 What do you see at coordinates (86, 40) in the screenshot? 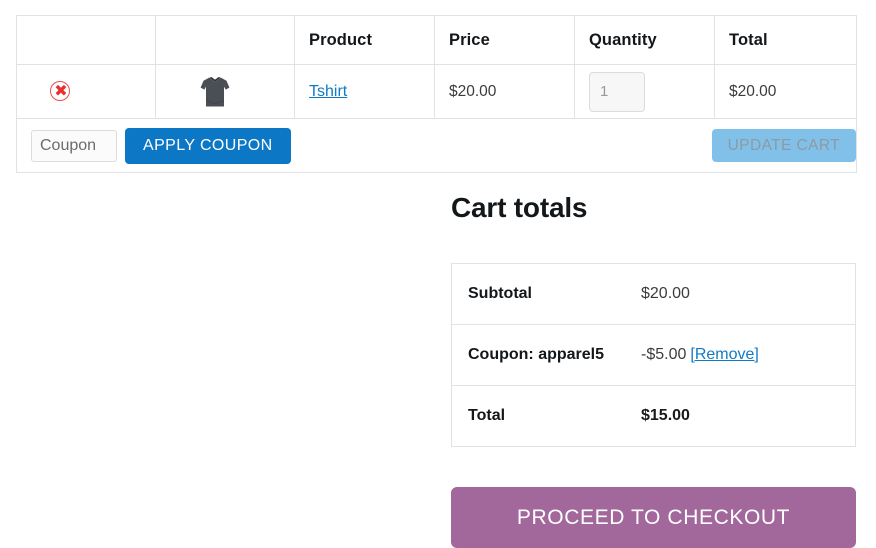
I see `column-header-remove` at bounding box center [86, 40].